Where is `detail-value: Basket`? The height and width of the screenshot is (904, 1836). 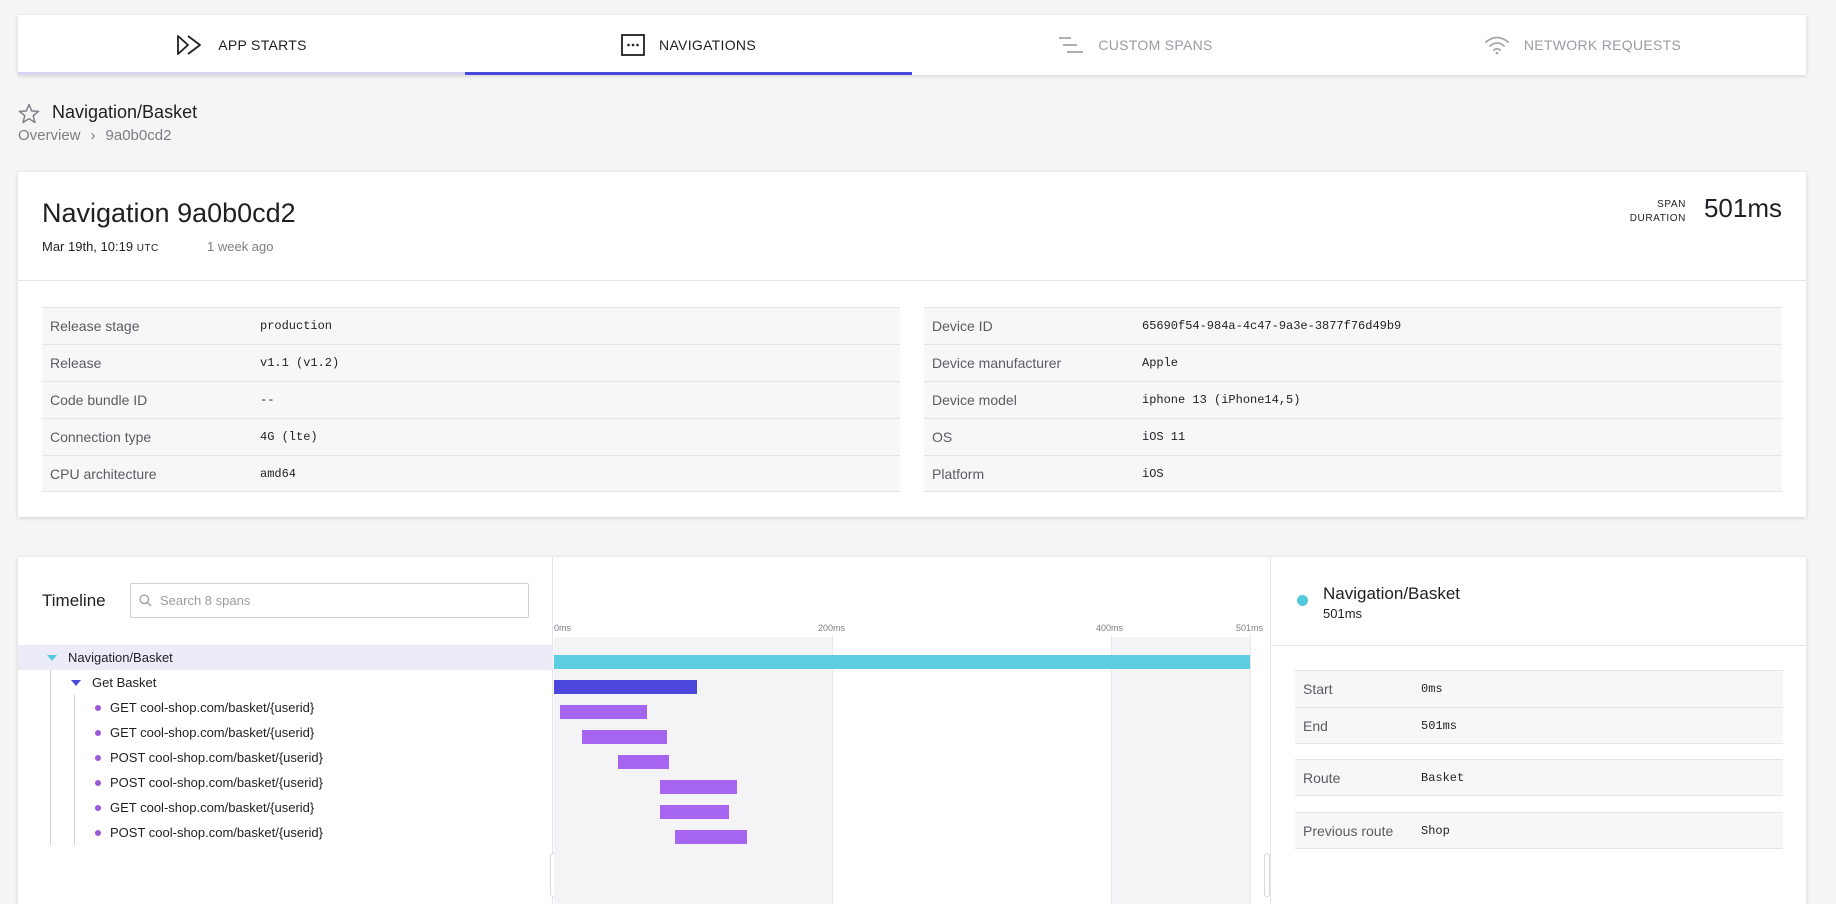 detail-value: Basket is located at coordinates (1443, 777).